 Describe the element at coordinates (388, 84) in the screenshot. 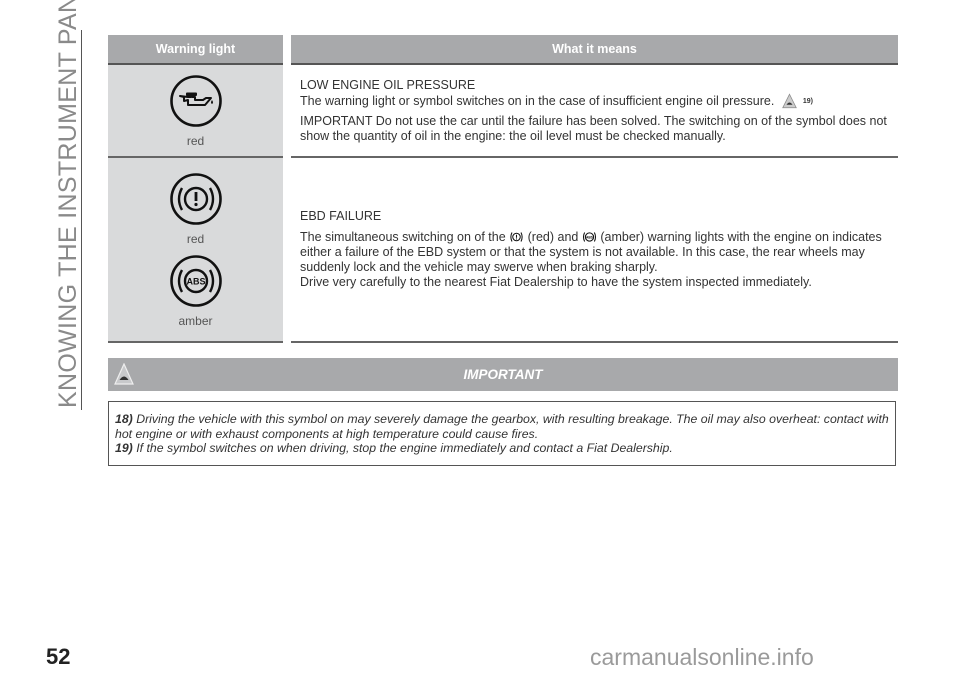

I see `row-title: LOW ENGINE OIL PRESSURE` at that location.